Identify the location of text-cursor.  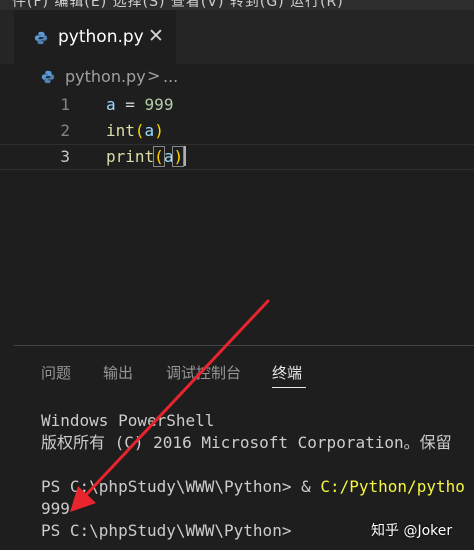
(185, 156).